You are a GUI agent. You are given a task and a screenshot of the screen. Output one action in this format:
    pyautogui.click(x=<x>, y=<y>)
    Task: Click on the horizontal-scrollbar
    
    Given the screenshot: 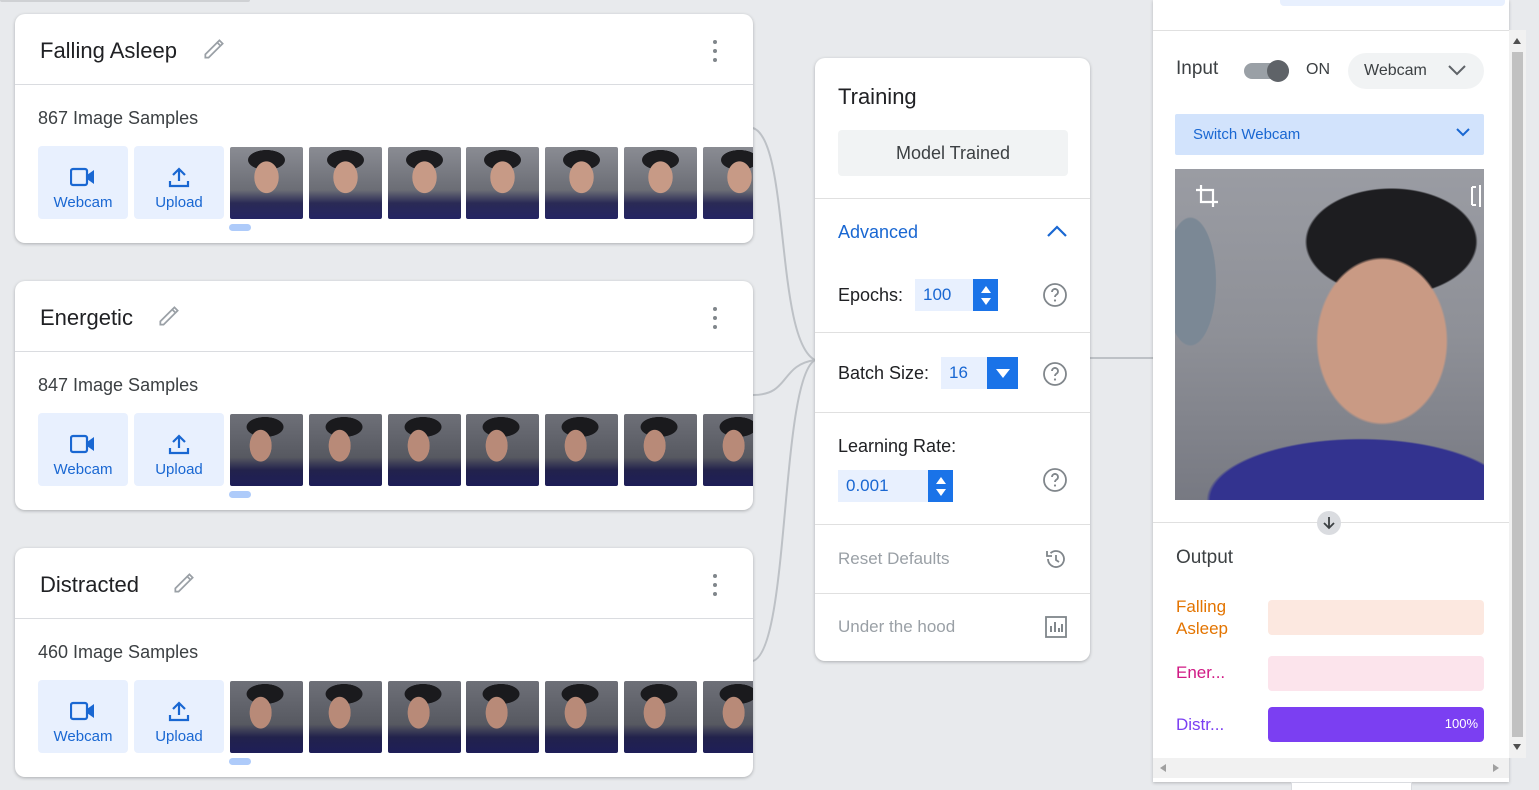 What is the action you would take?
    pyautogui.click(x=1331, y=768)
    